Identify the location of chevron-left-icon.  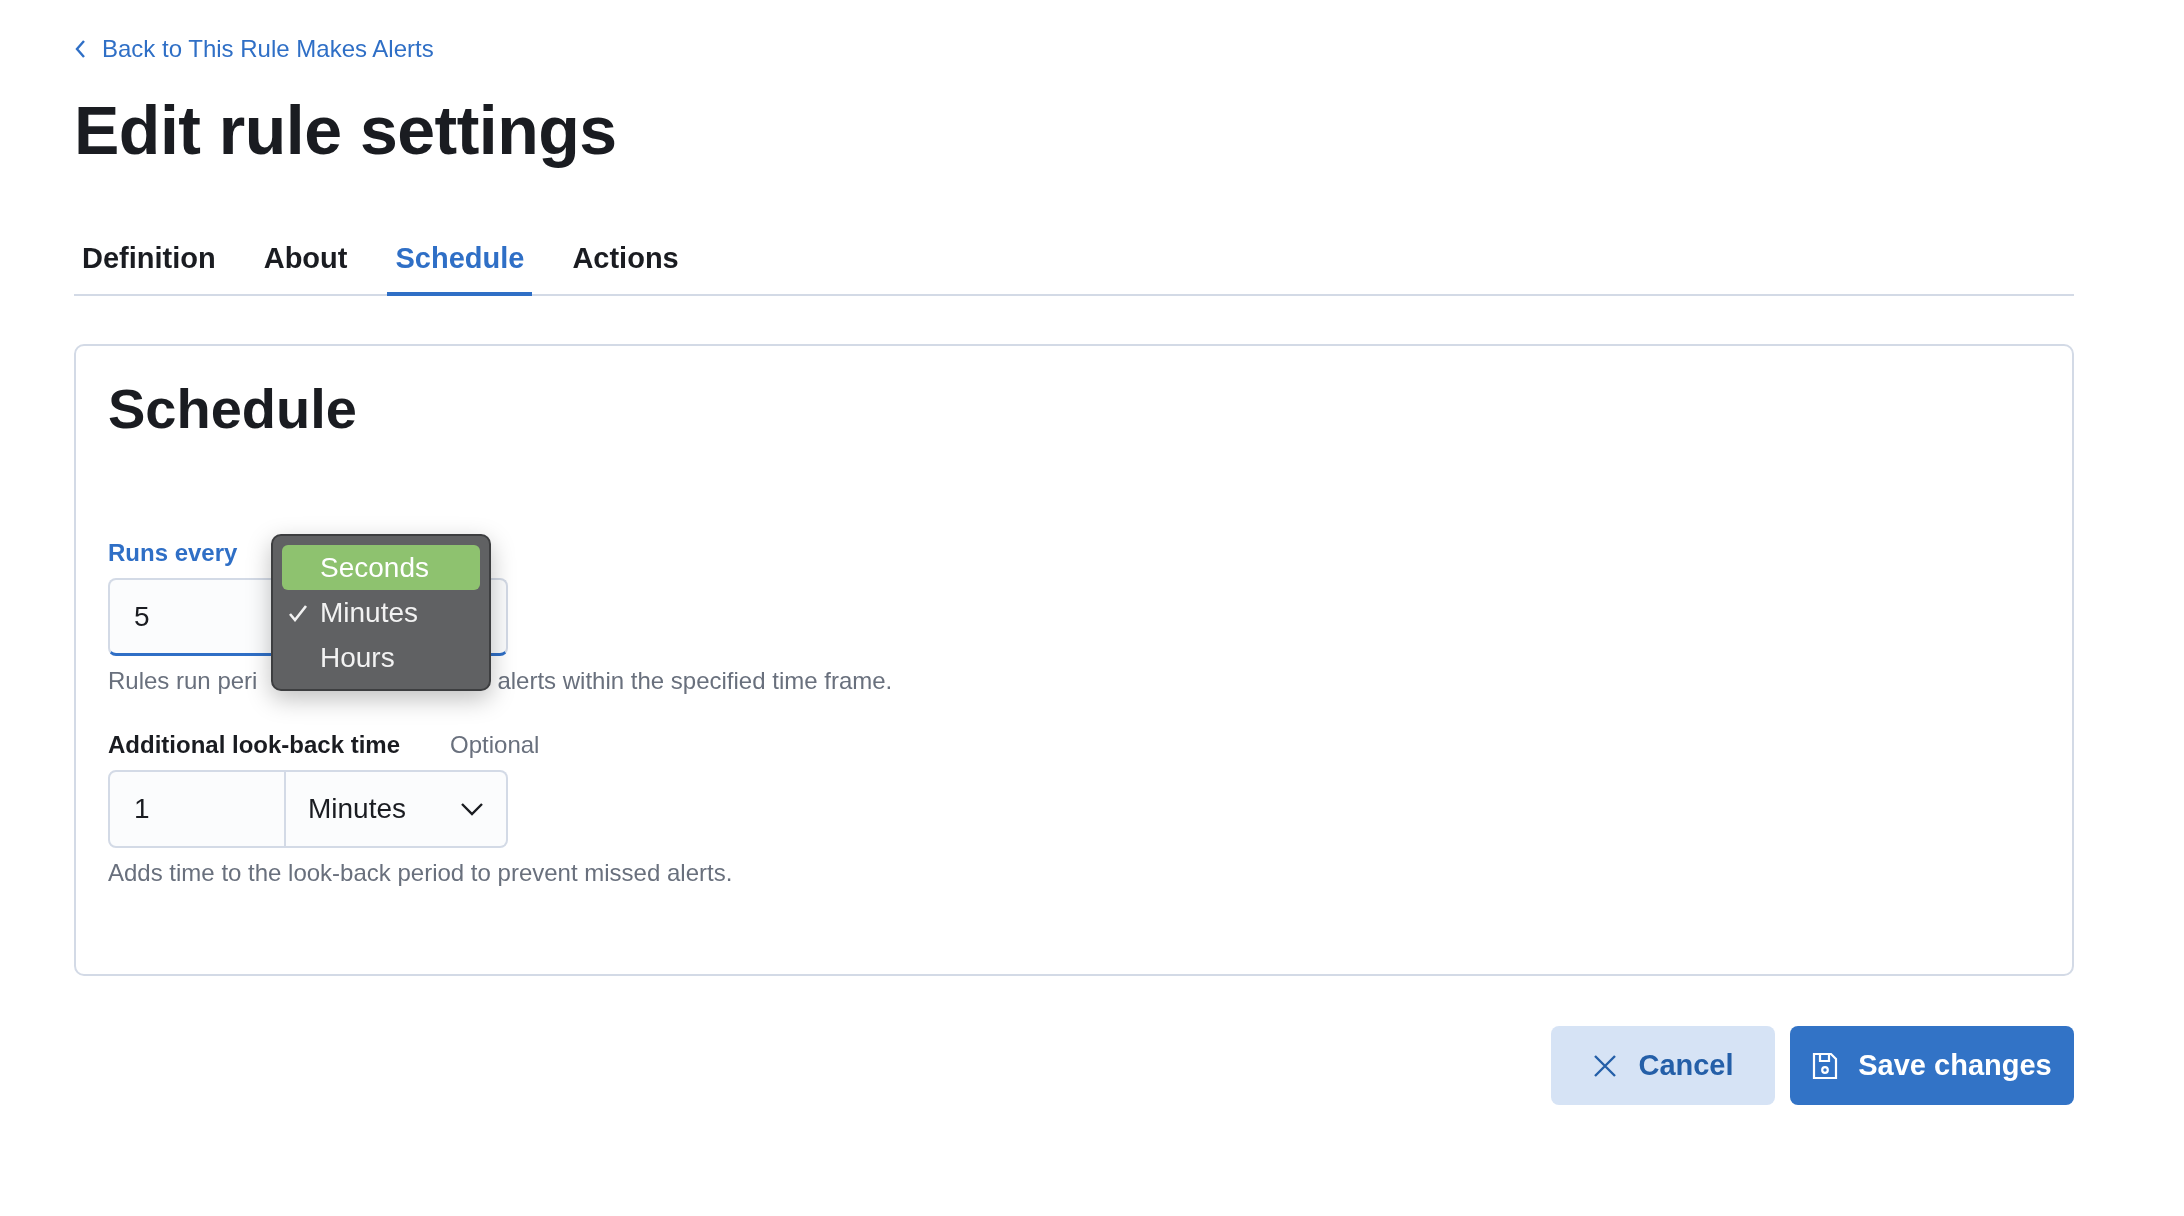
(81, 49).